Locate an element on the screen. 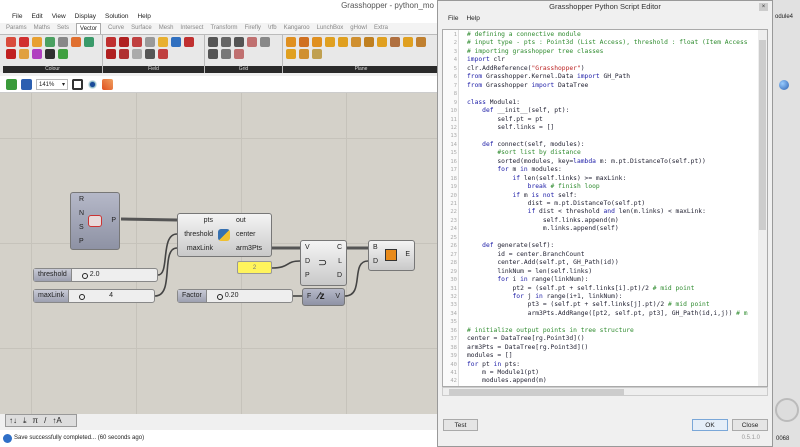 This screenshot has height=447, width=800. input-port: N is located at coordinates (81, 214).